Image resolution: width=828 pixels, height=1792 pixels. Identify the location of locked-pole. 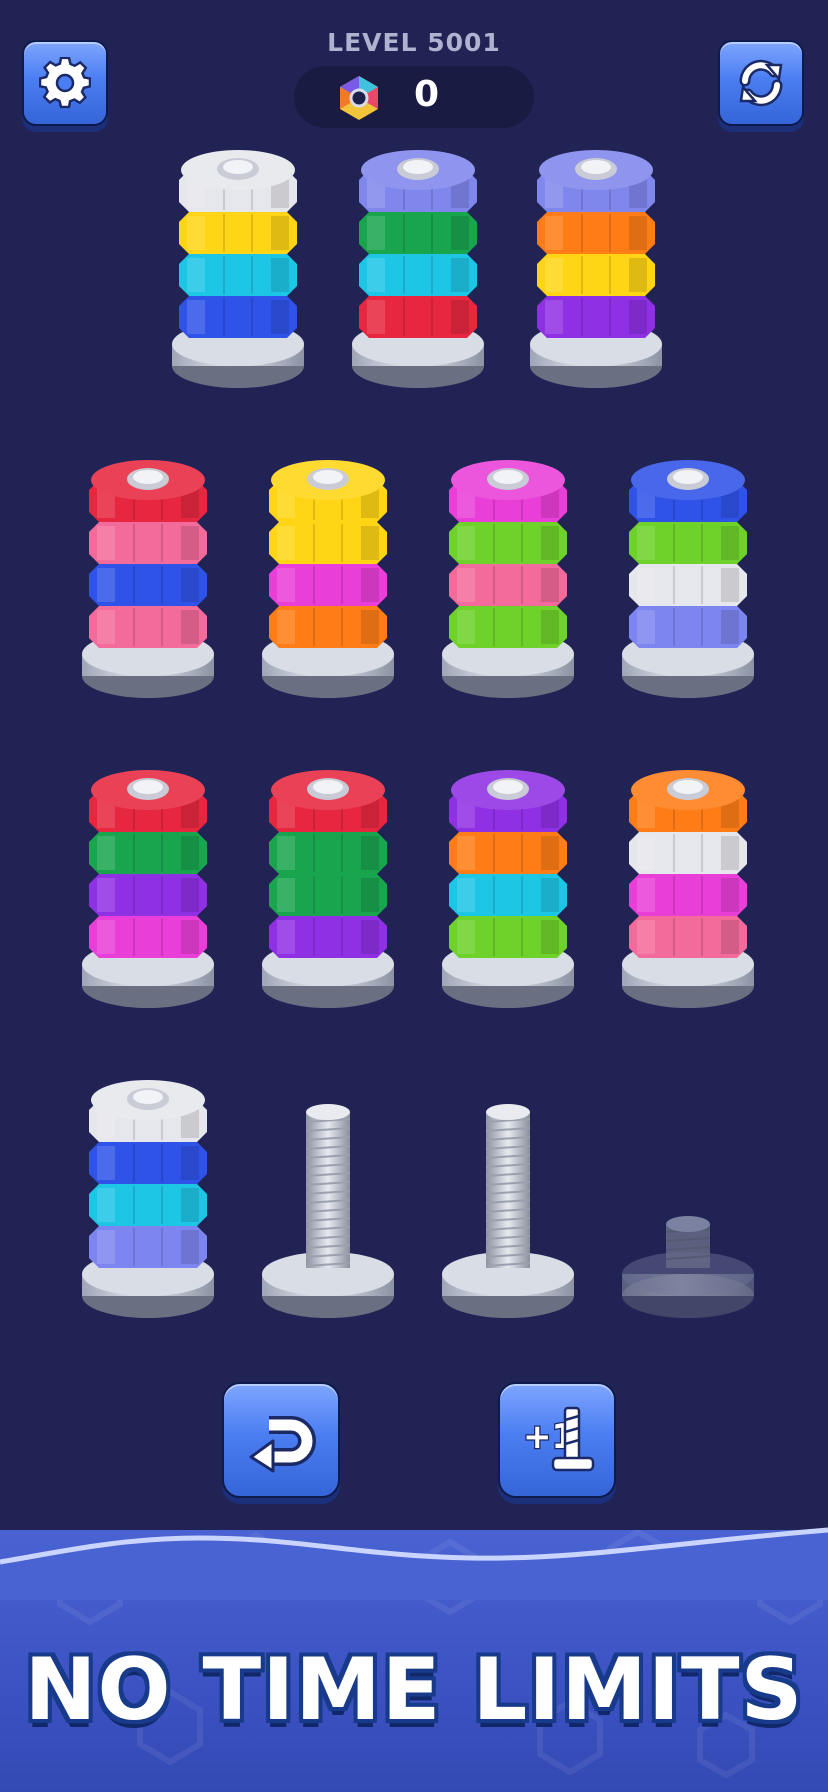
(688, 1267).